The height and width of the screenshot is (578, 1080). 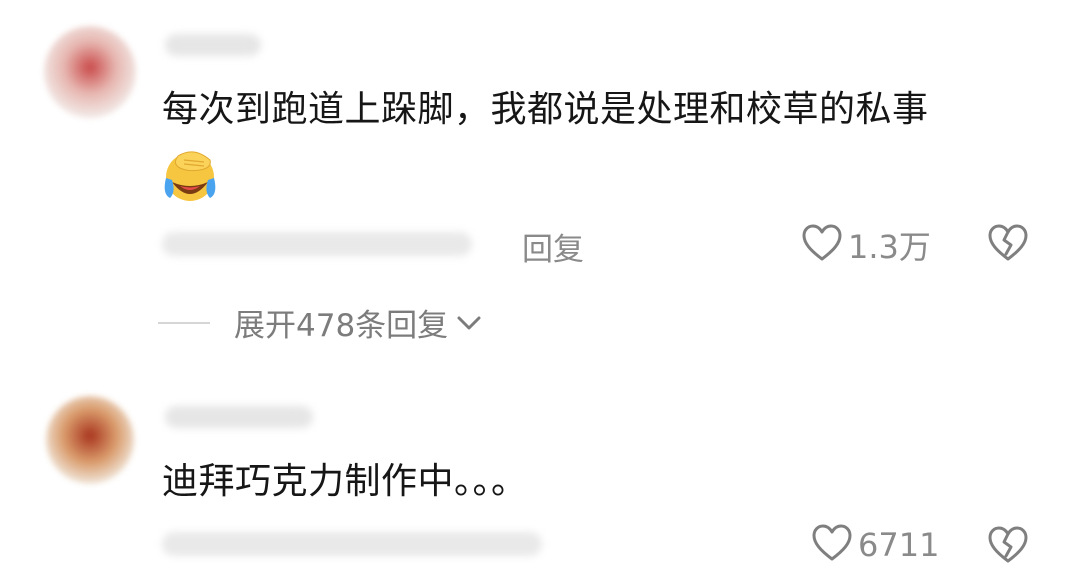 What do you see at coordinates (469, 323) in the screenshot?
I see `chevron-down-icon` at bounding box center [469, 323].